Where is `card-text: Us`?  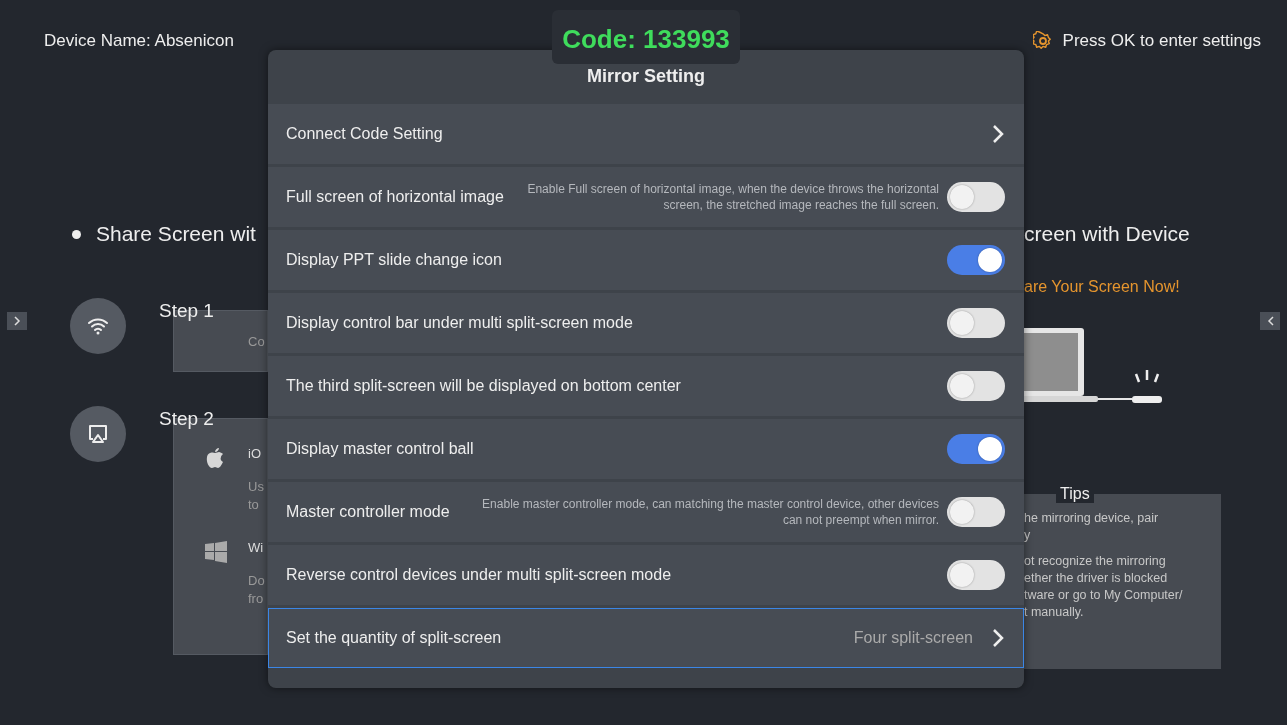
card-text: Us is located at coordinates (256, 486).